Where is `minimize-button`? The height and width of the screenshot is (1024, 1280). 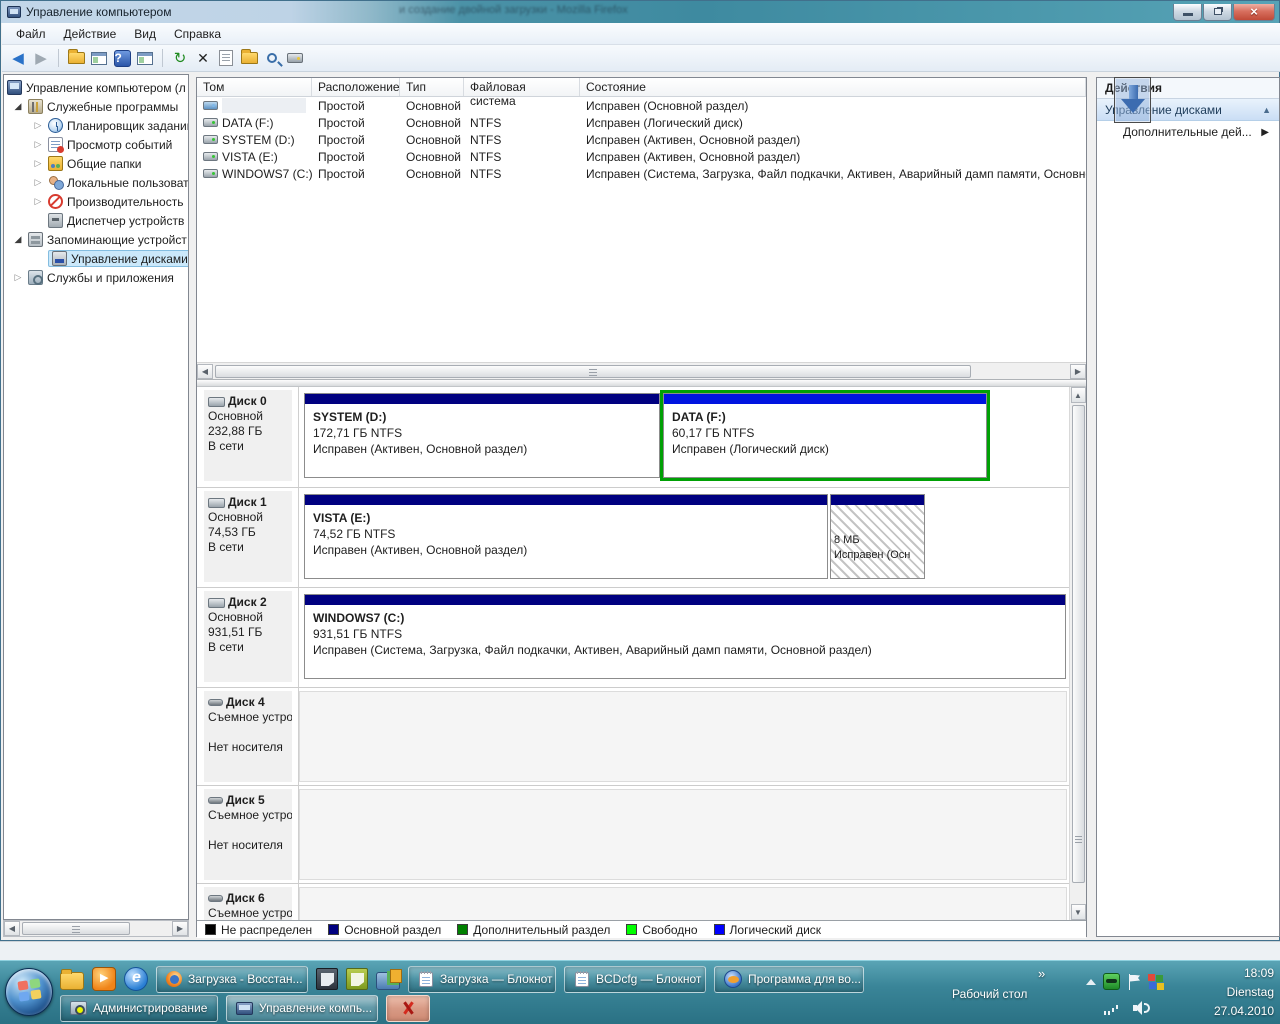
minimize-button is located at coordinates (1187, 12).